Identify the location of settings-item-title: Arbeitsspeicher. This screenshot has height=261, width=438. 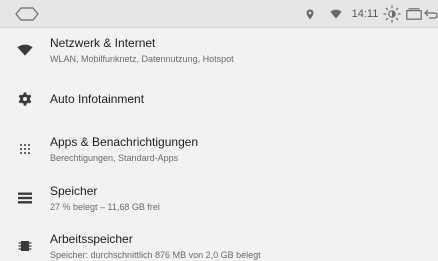
(91, 238).